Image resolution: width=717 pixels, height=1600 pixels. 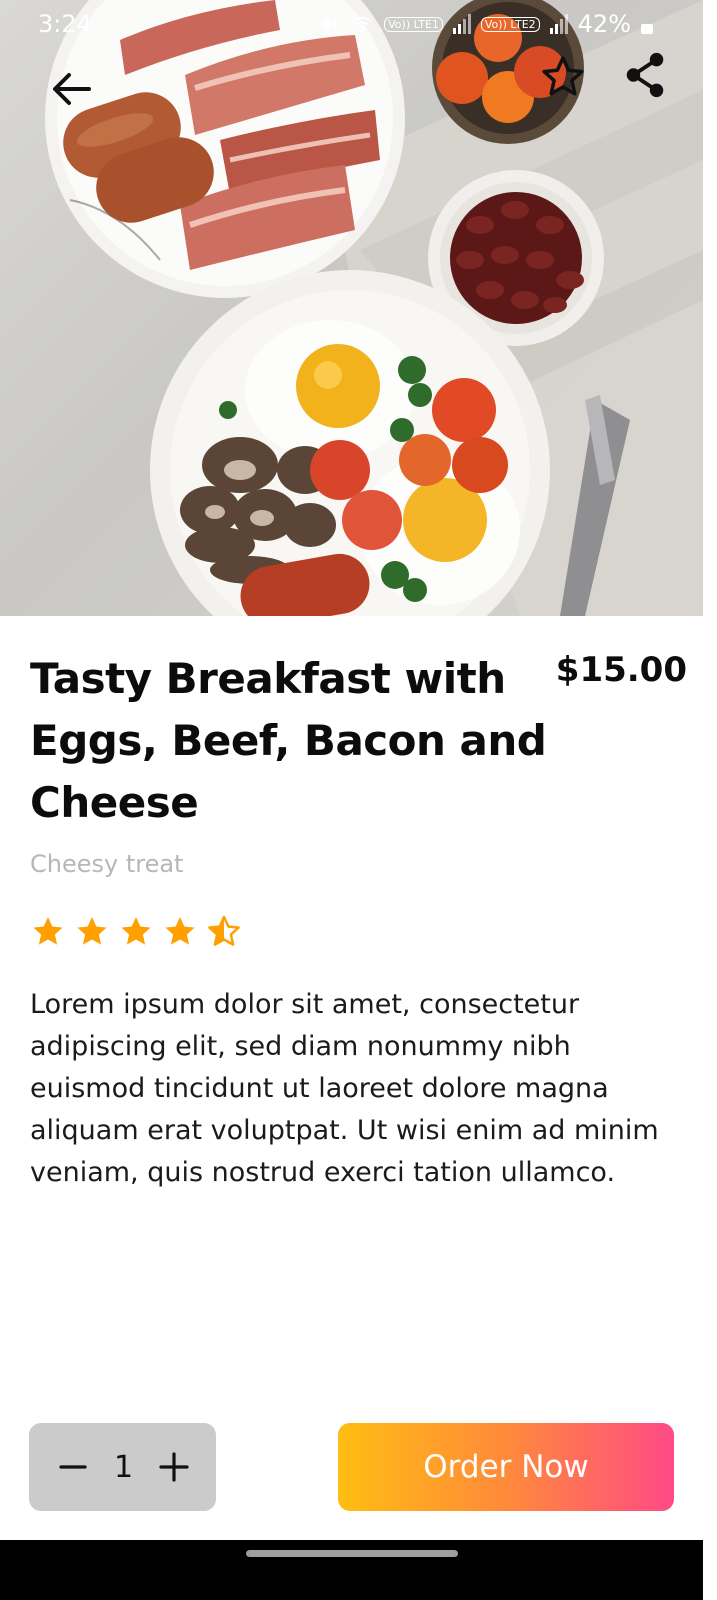 What do you see at coordinates (461, 24) in the screenshot?
I see `signal1-icon` at bounding box center [461, 24].